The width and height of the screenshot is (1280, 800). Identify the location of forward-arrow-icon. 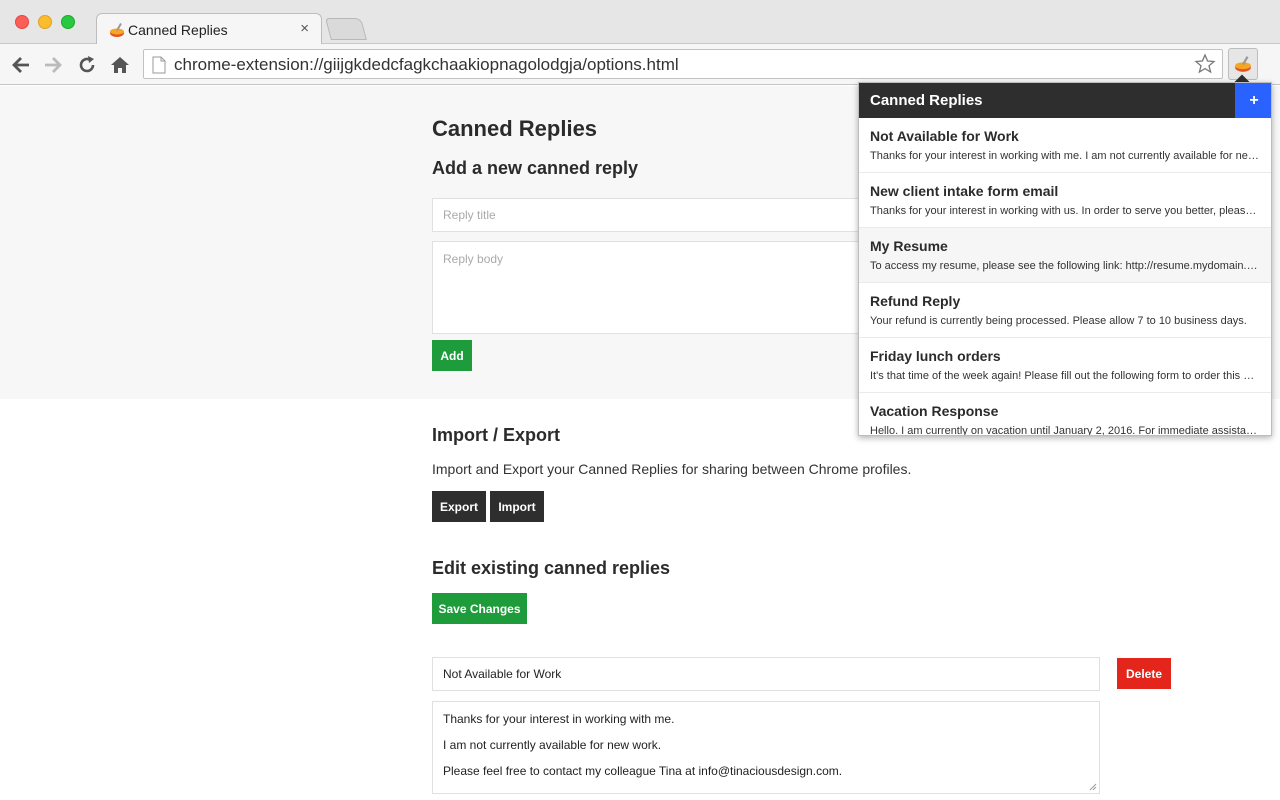
(53, 65).